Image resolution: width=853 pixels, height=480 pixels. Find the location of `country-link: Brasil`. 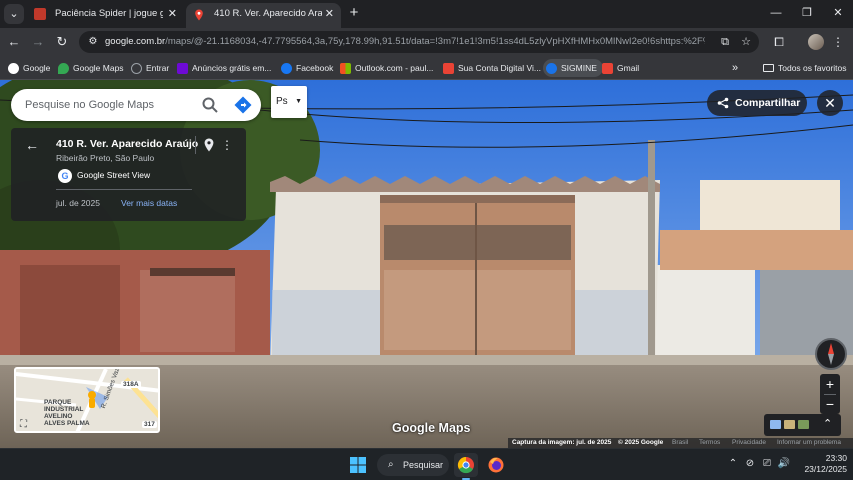

country-link: Brasil is located at coordinates (680, 443).